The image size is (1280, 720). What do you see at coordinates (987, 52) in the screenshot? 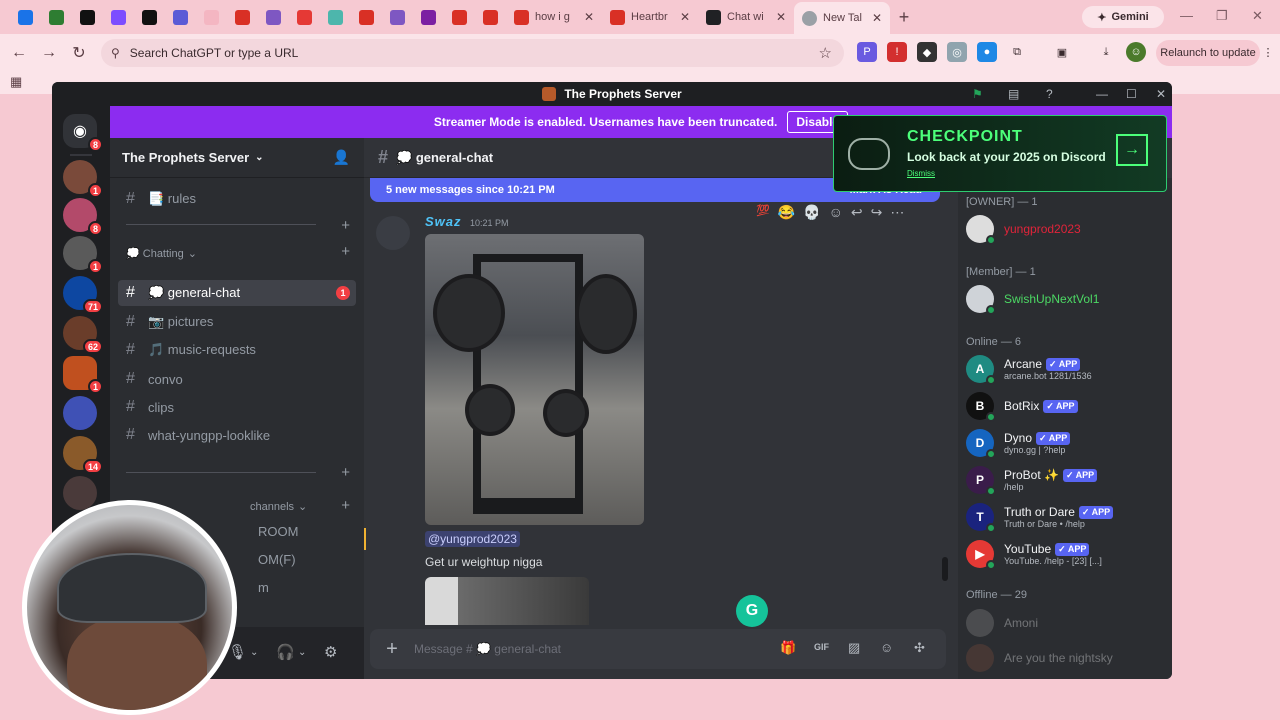
I see `extension-icon: ●` at bounding box center [987, 52].